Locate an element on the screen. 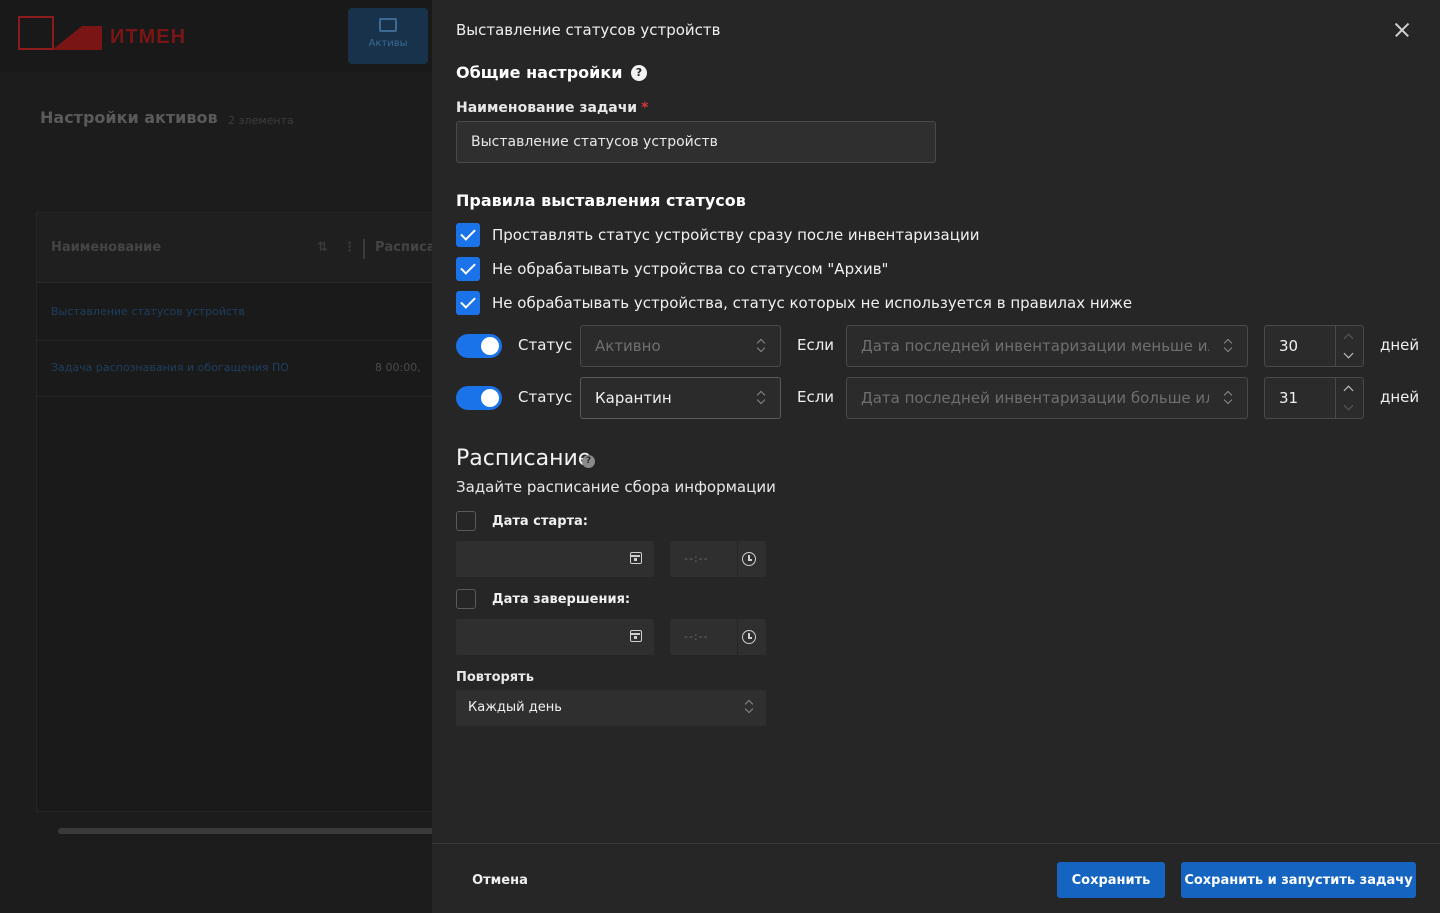  folder-icon is located at coordinates (388, 25).